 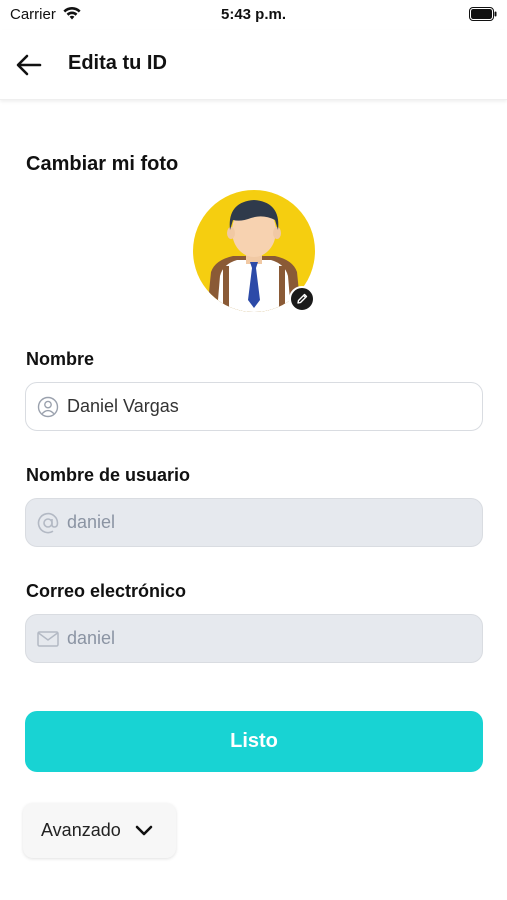 What do you see at coordinates (483, 14) in the screenshot?
I see `battery-icon` at bounding box center [483, 14].